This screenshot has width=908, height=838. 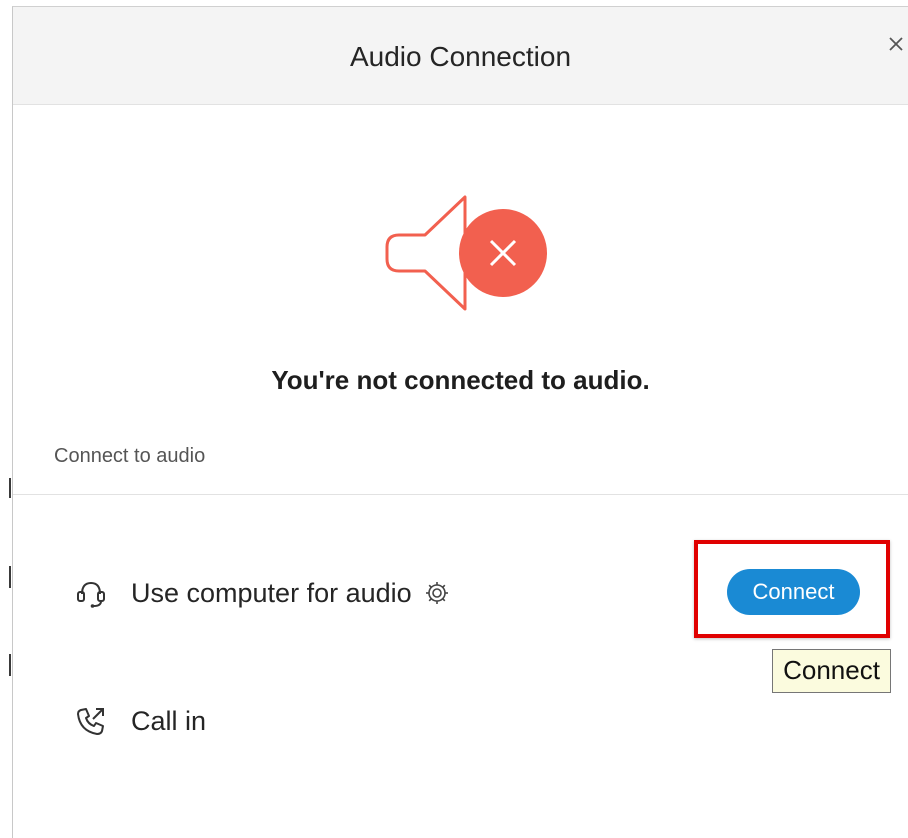 I want to click on speaker-muted-icon, so click(x=466, y=253).